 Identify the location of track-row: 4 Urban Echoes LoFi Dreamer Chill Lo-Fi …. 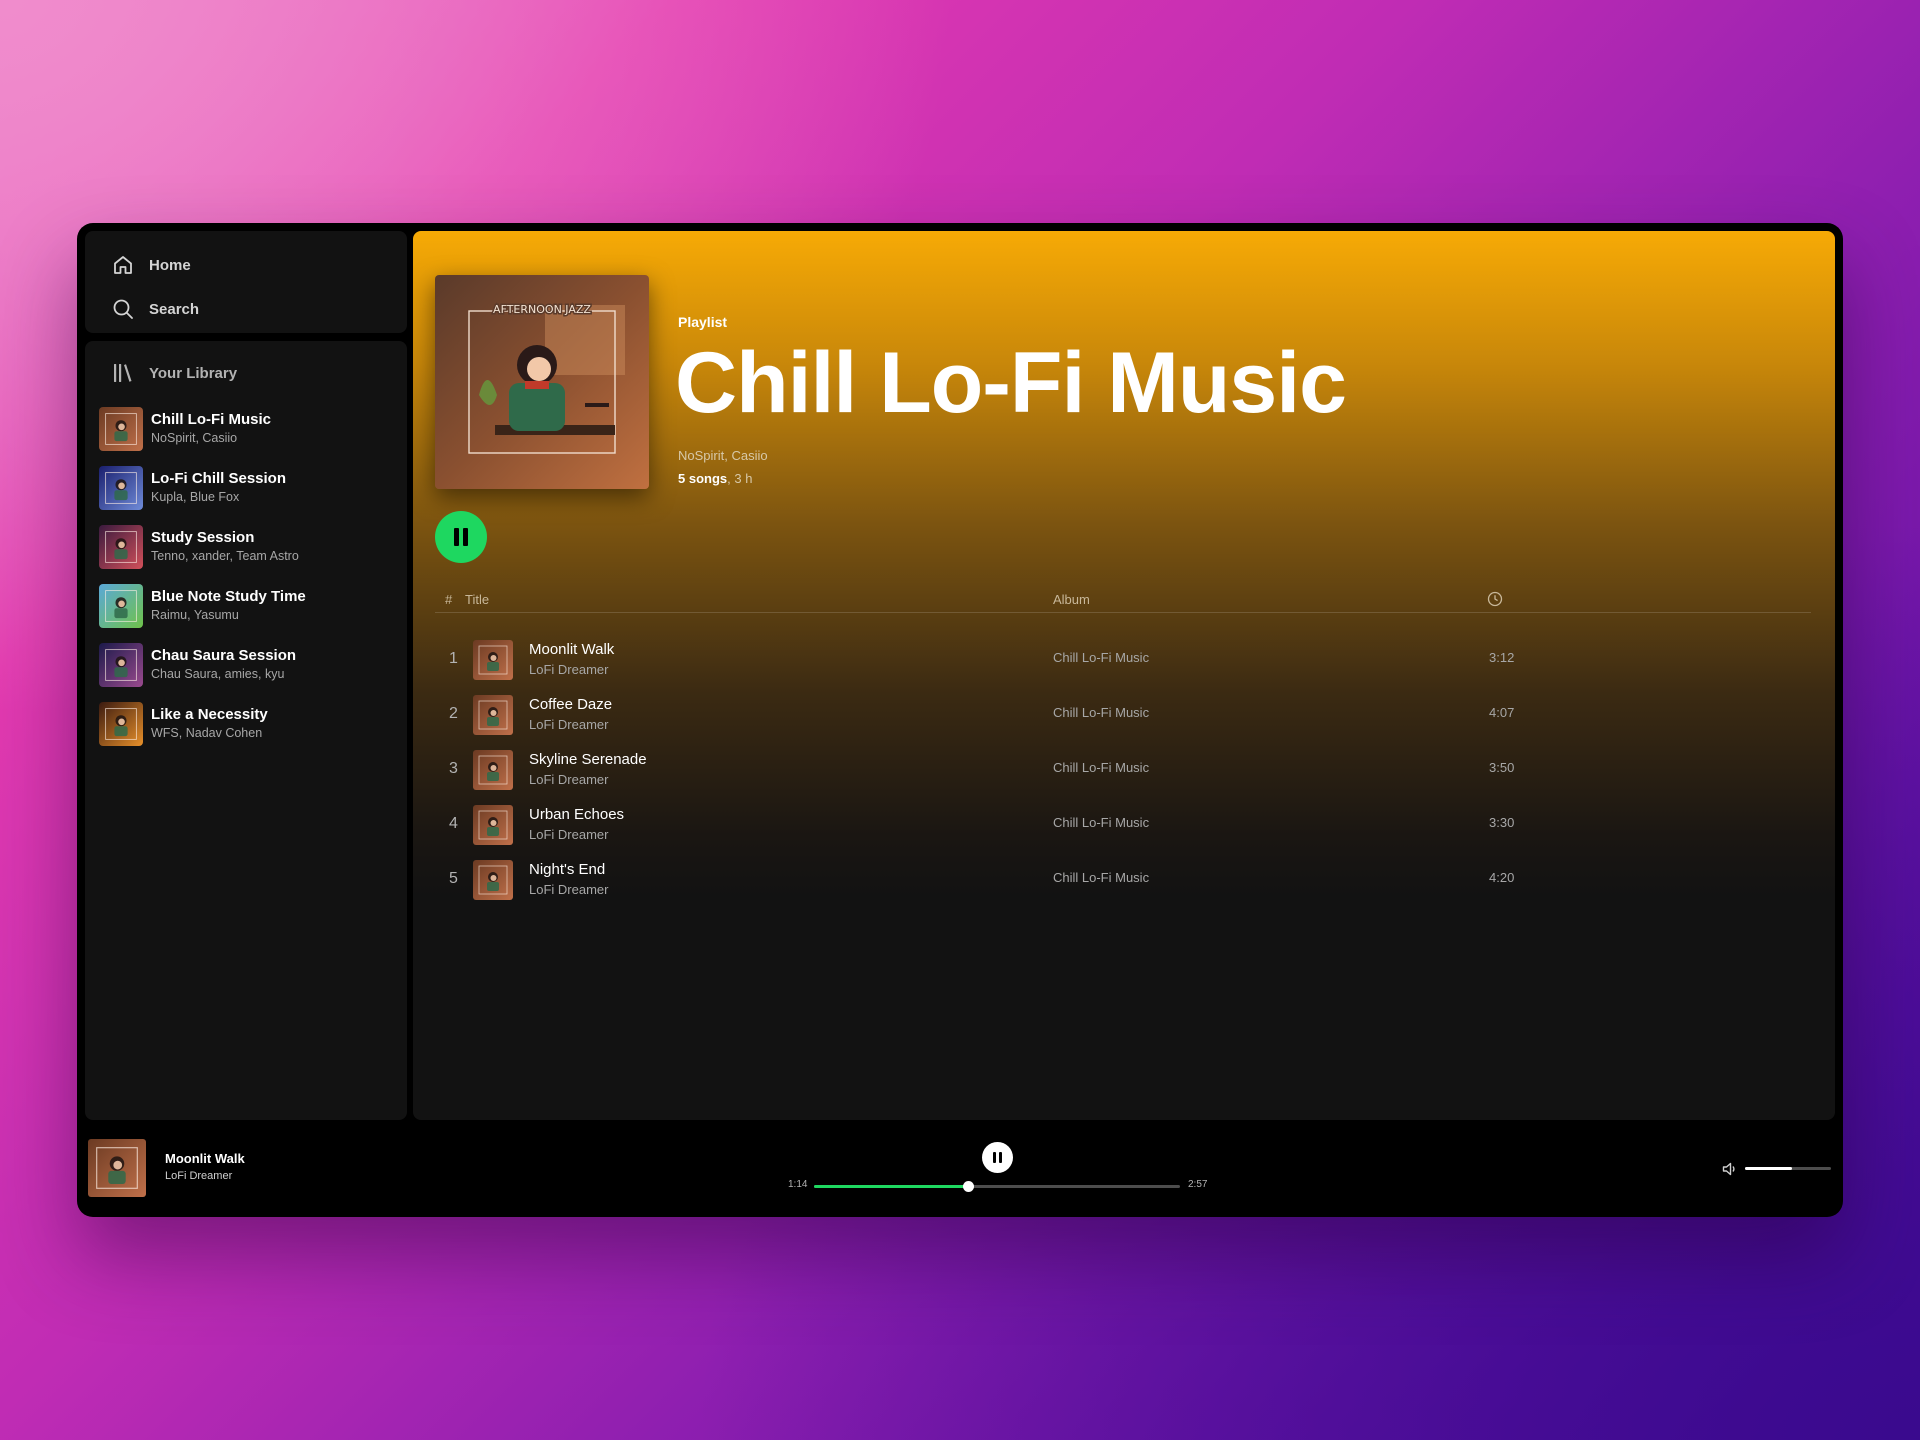
(1123, 825).